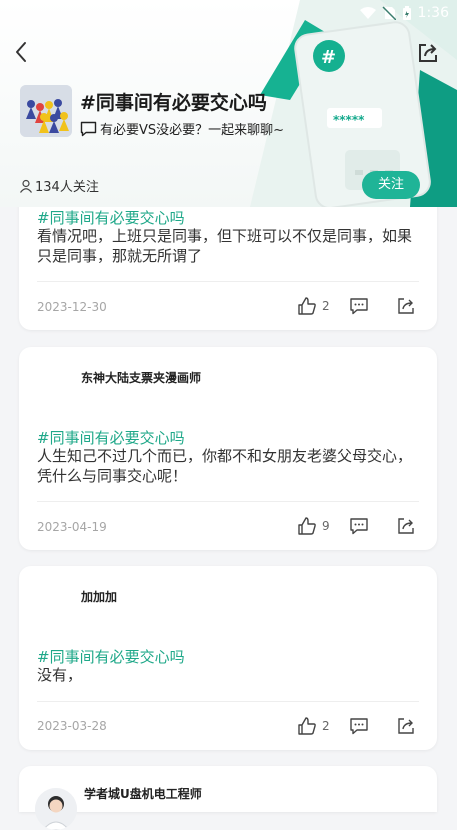 The width and height of the screenshot is (457, 830). What do you see at coordinates (225, 466) in the screenshot?
I see `post-text: 人生知己不过几个而已，你都不和女朋友老婆父母交心，凭什么与同事交心呢！` at bounding box center [225, 466].